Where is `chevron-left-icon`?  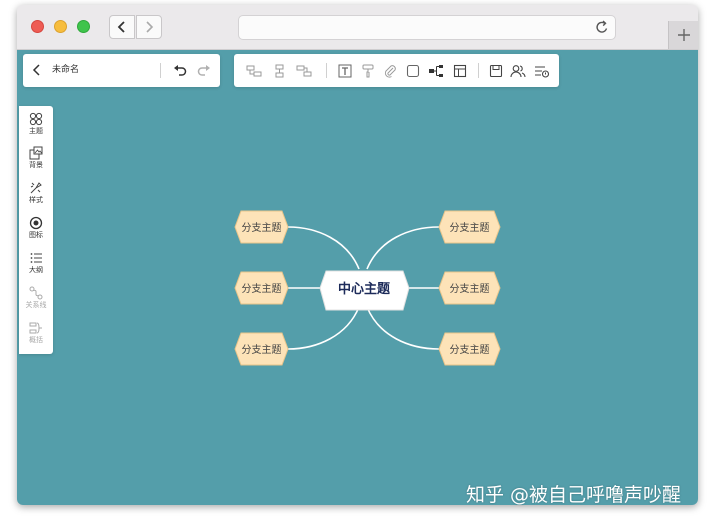
chevron-left-icon is located at coordinates (121, 27).